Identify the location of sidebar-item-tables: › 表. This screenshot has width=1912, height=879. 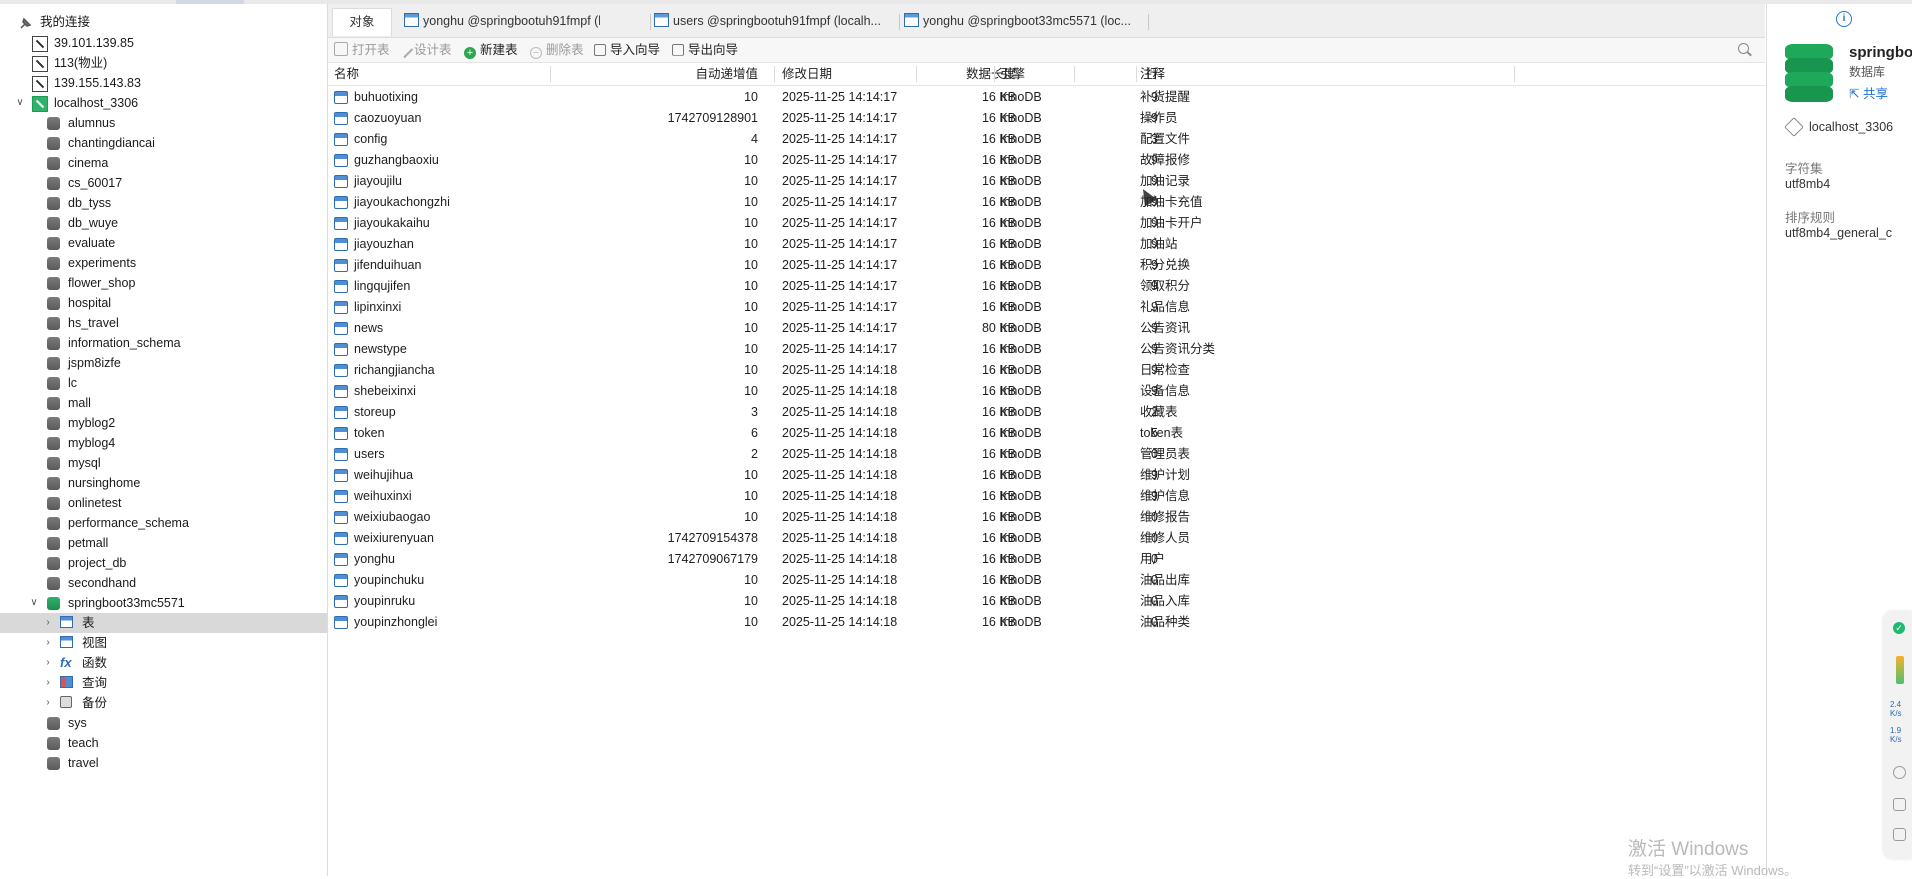
(163, 623).